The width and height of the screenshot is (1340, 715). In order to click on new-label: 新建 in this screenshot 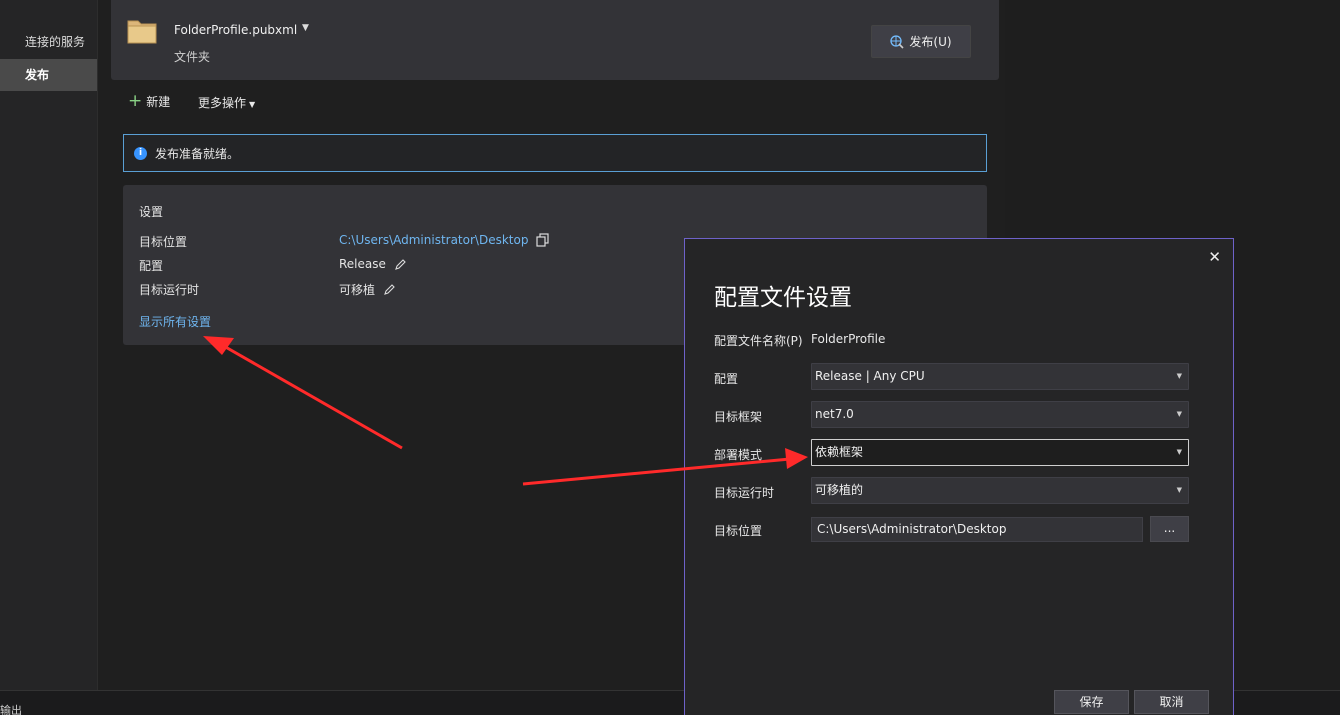, I will do `click(158, 102)`.